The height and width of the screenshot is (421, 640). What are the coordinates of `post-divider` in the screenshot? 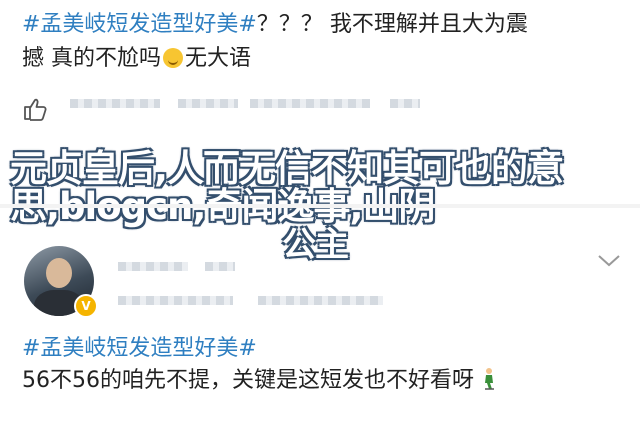 It's located at (320, 206).